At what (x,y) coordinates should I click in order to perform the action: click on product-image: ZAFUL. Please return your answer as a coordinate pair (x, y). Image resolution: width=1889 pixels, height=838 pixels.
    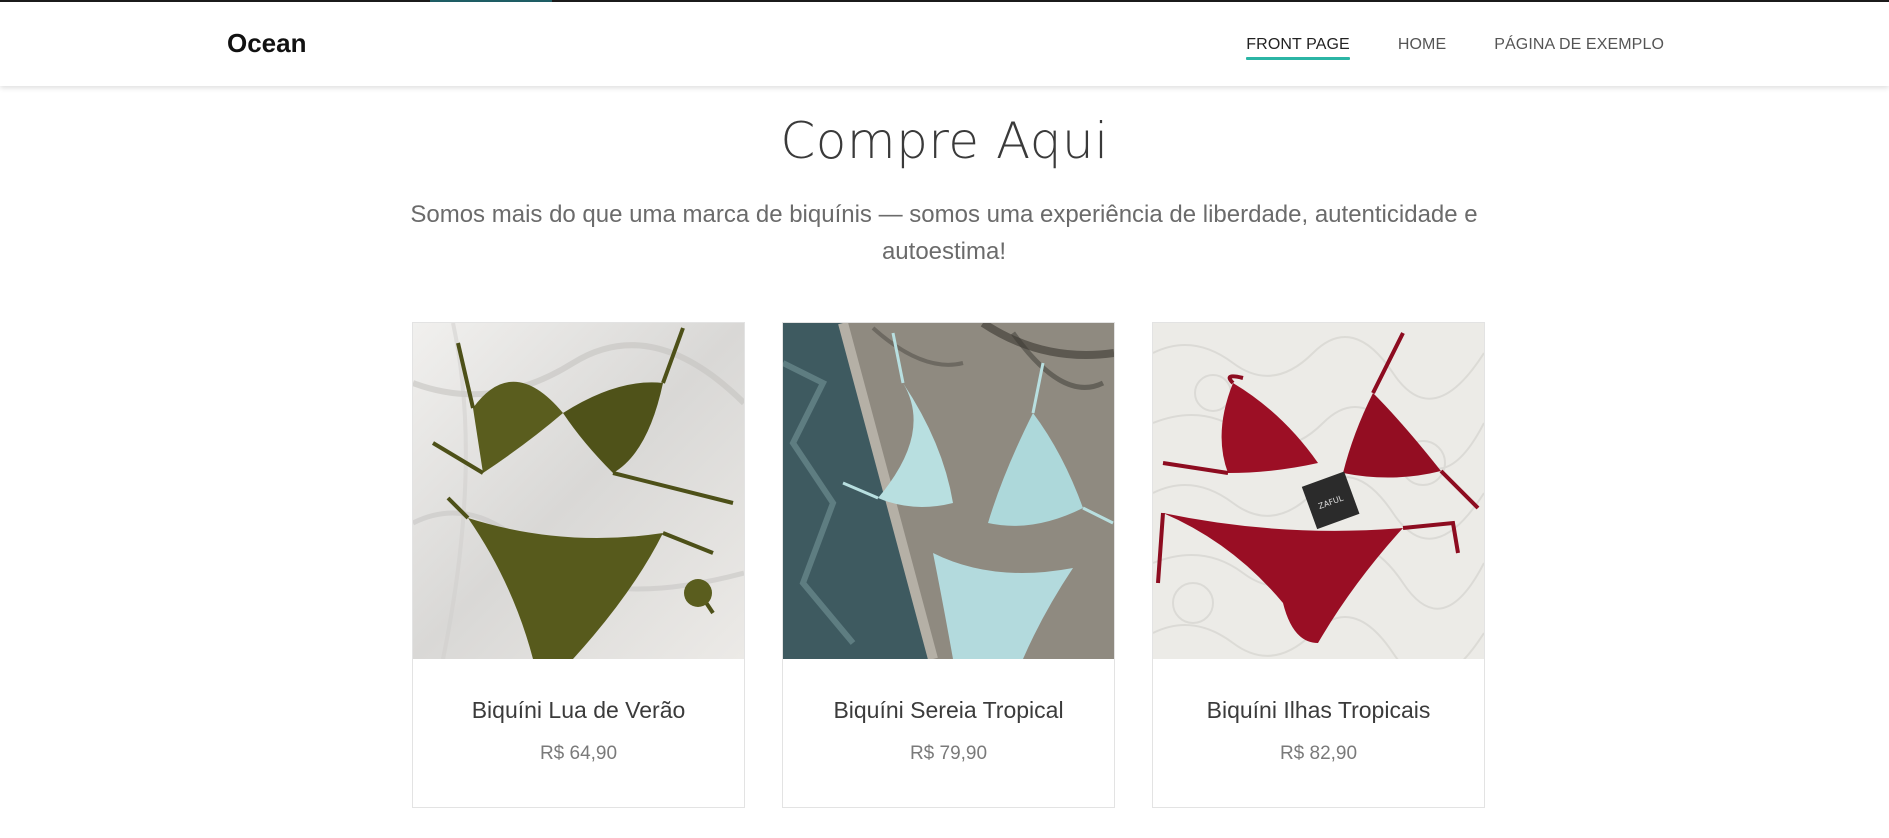
    Looking at the image, I should click on (1318, 491).